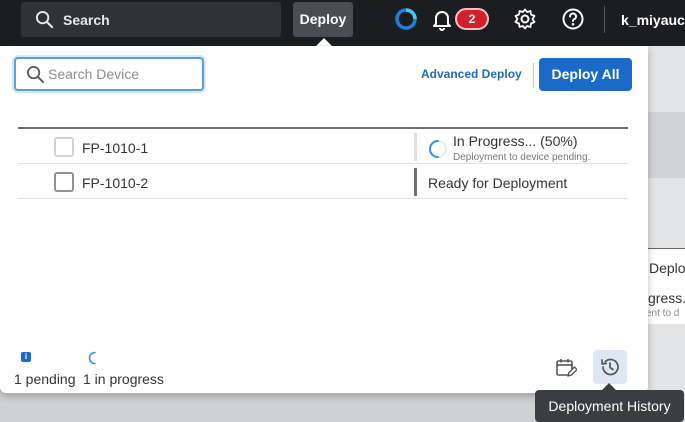 The width and height of the screenshot is (685, 422). Describe the element at coordinates (123, 379) in the screenshot. I see `in-progress-count: 1 in progress` at that location.